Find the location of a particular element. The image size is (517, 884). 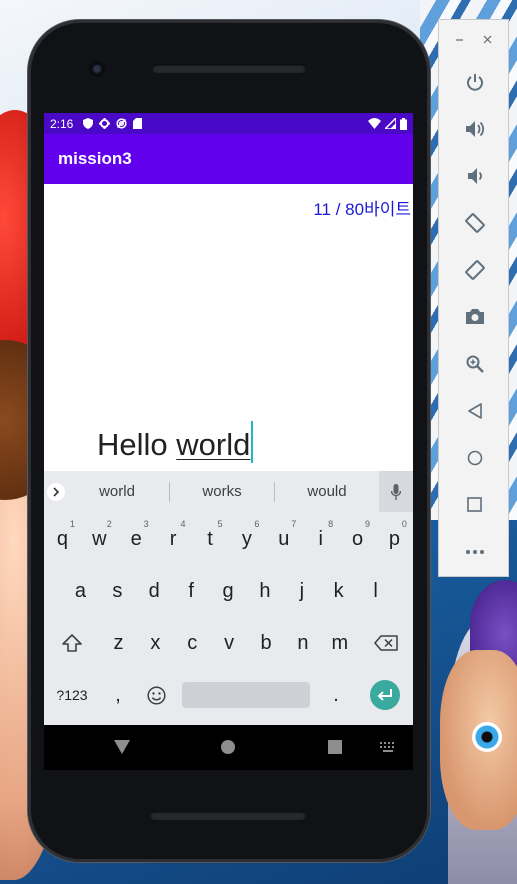

key-hint: 9 is located at coordinates (368, 524).